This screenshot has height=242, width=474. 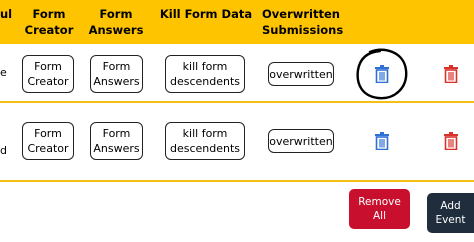 What do you see at coordinates (303, 22) in the screenshot?
I see `header-overwritten-submissions: Overwritten Submissions` at bounding box center [303, 22].